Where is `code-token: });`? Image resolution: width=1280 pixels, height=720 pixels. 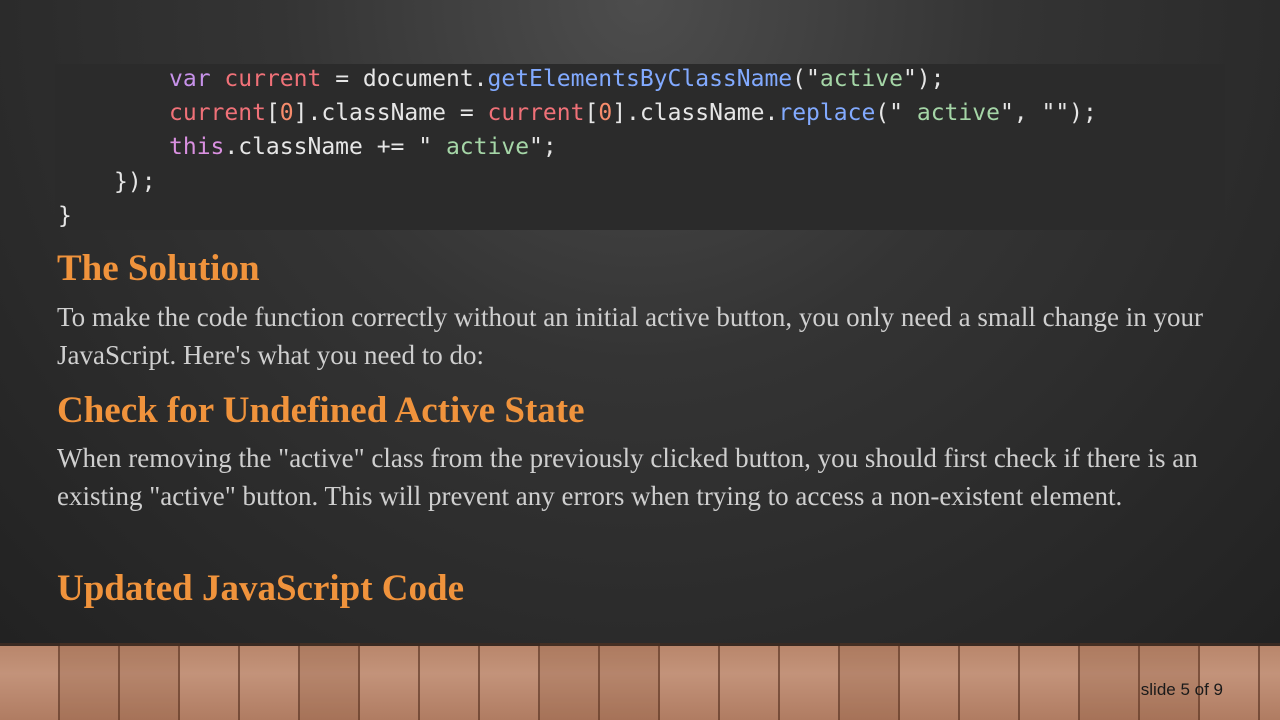 code-token: }); is located at coordinates (135, 182).